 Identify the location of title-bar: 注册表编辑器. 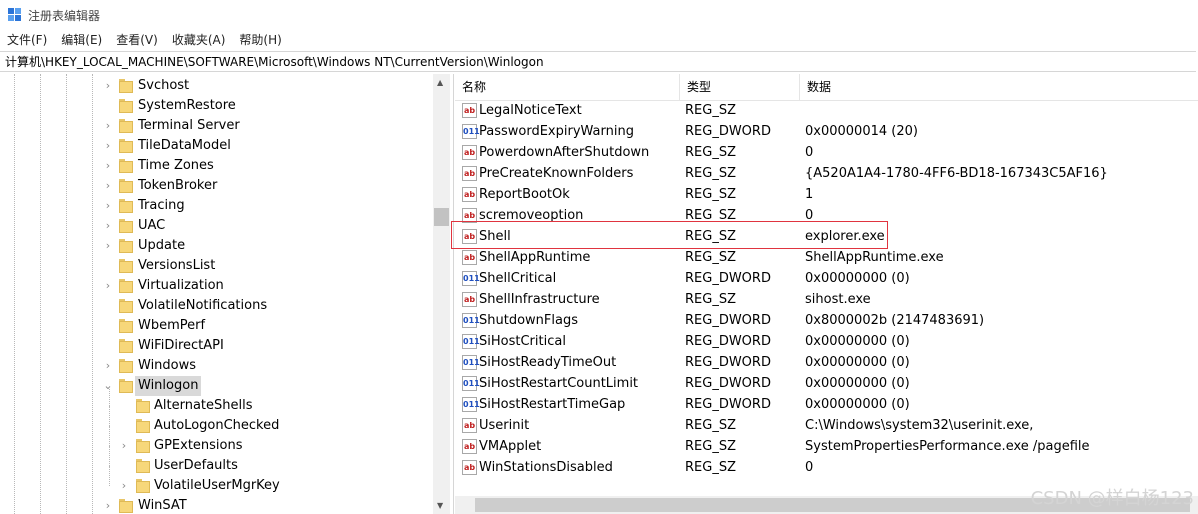
(599, 15).